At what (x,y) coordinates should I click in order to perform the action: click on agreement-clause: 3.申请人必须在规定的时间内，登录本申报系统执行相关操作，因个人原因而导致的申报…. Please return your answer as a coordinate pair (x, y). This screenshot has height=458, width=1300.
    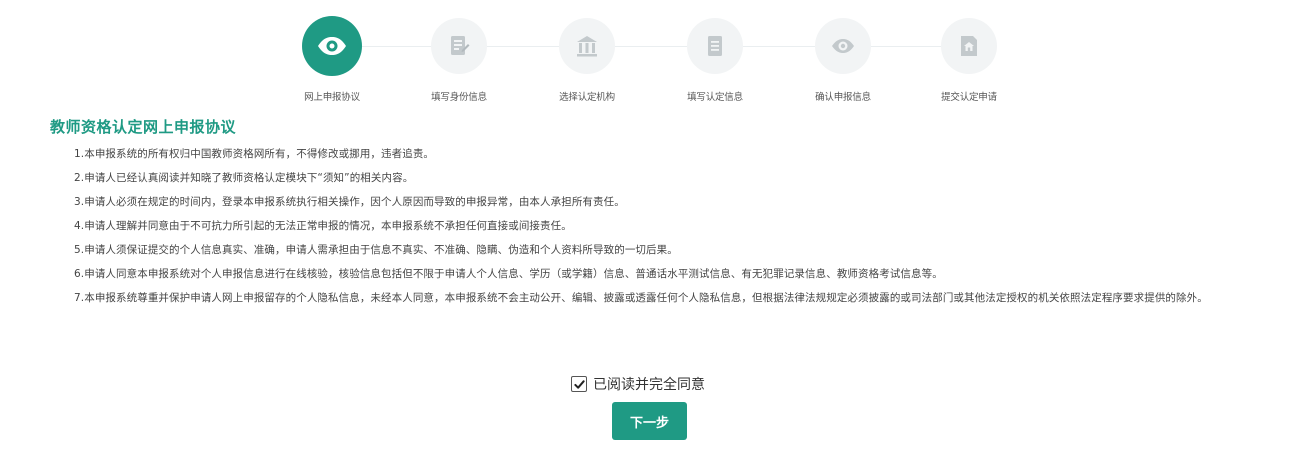
    Looking at the image, I should click on (349, 202).